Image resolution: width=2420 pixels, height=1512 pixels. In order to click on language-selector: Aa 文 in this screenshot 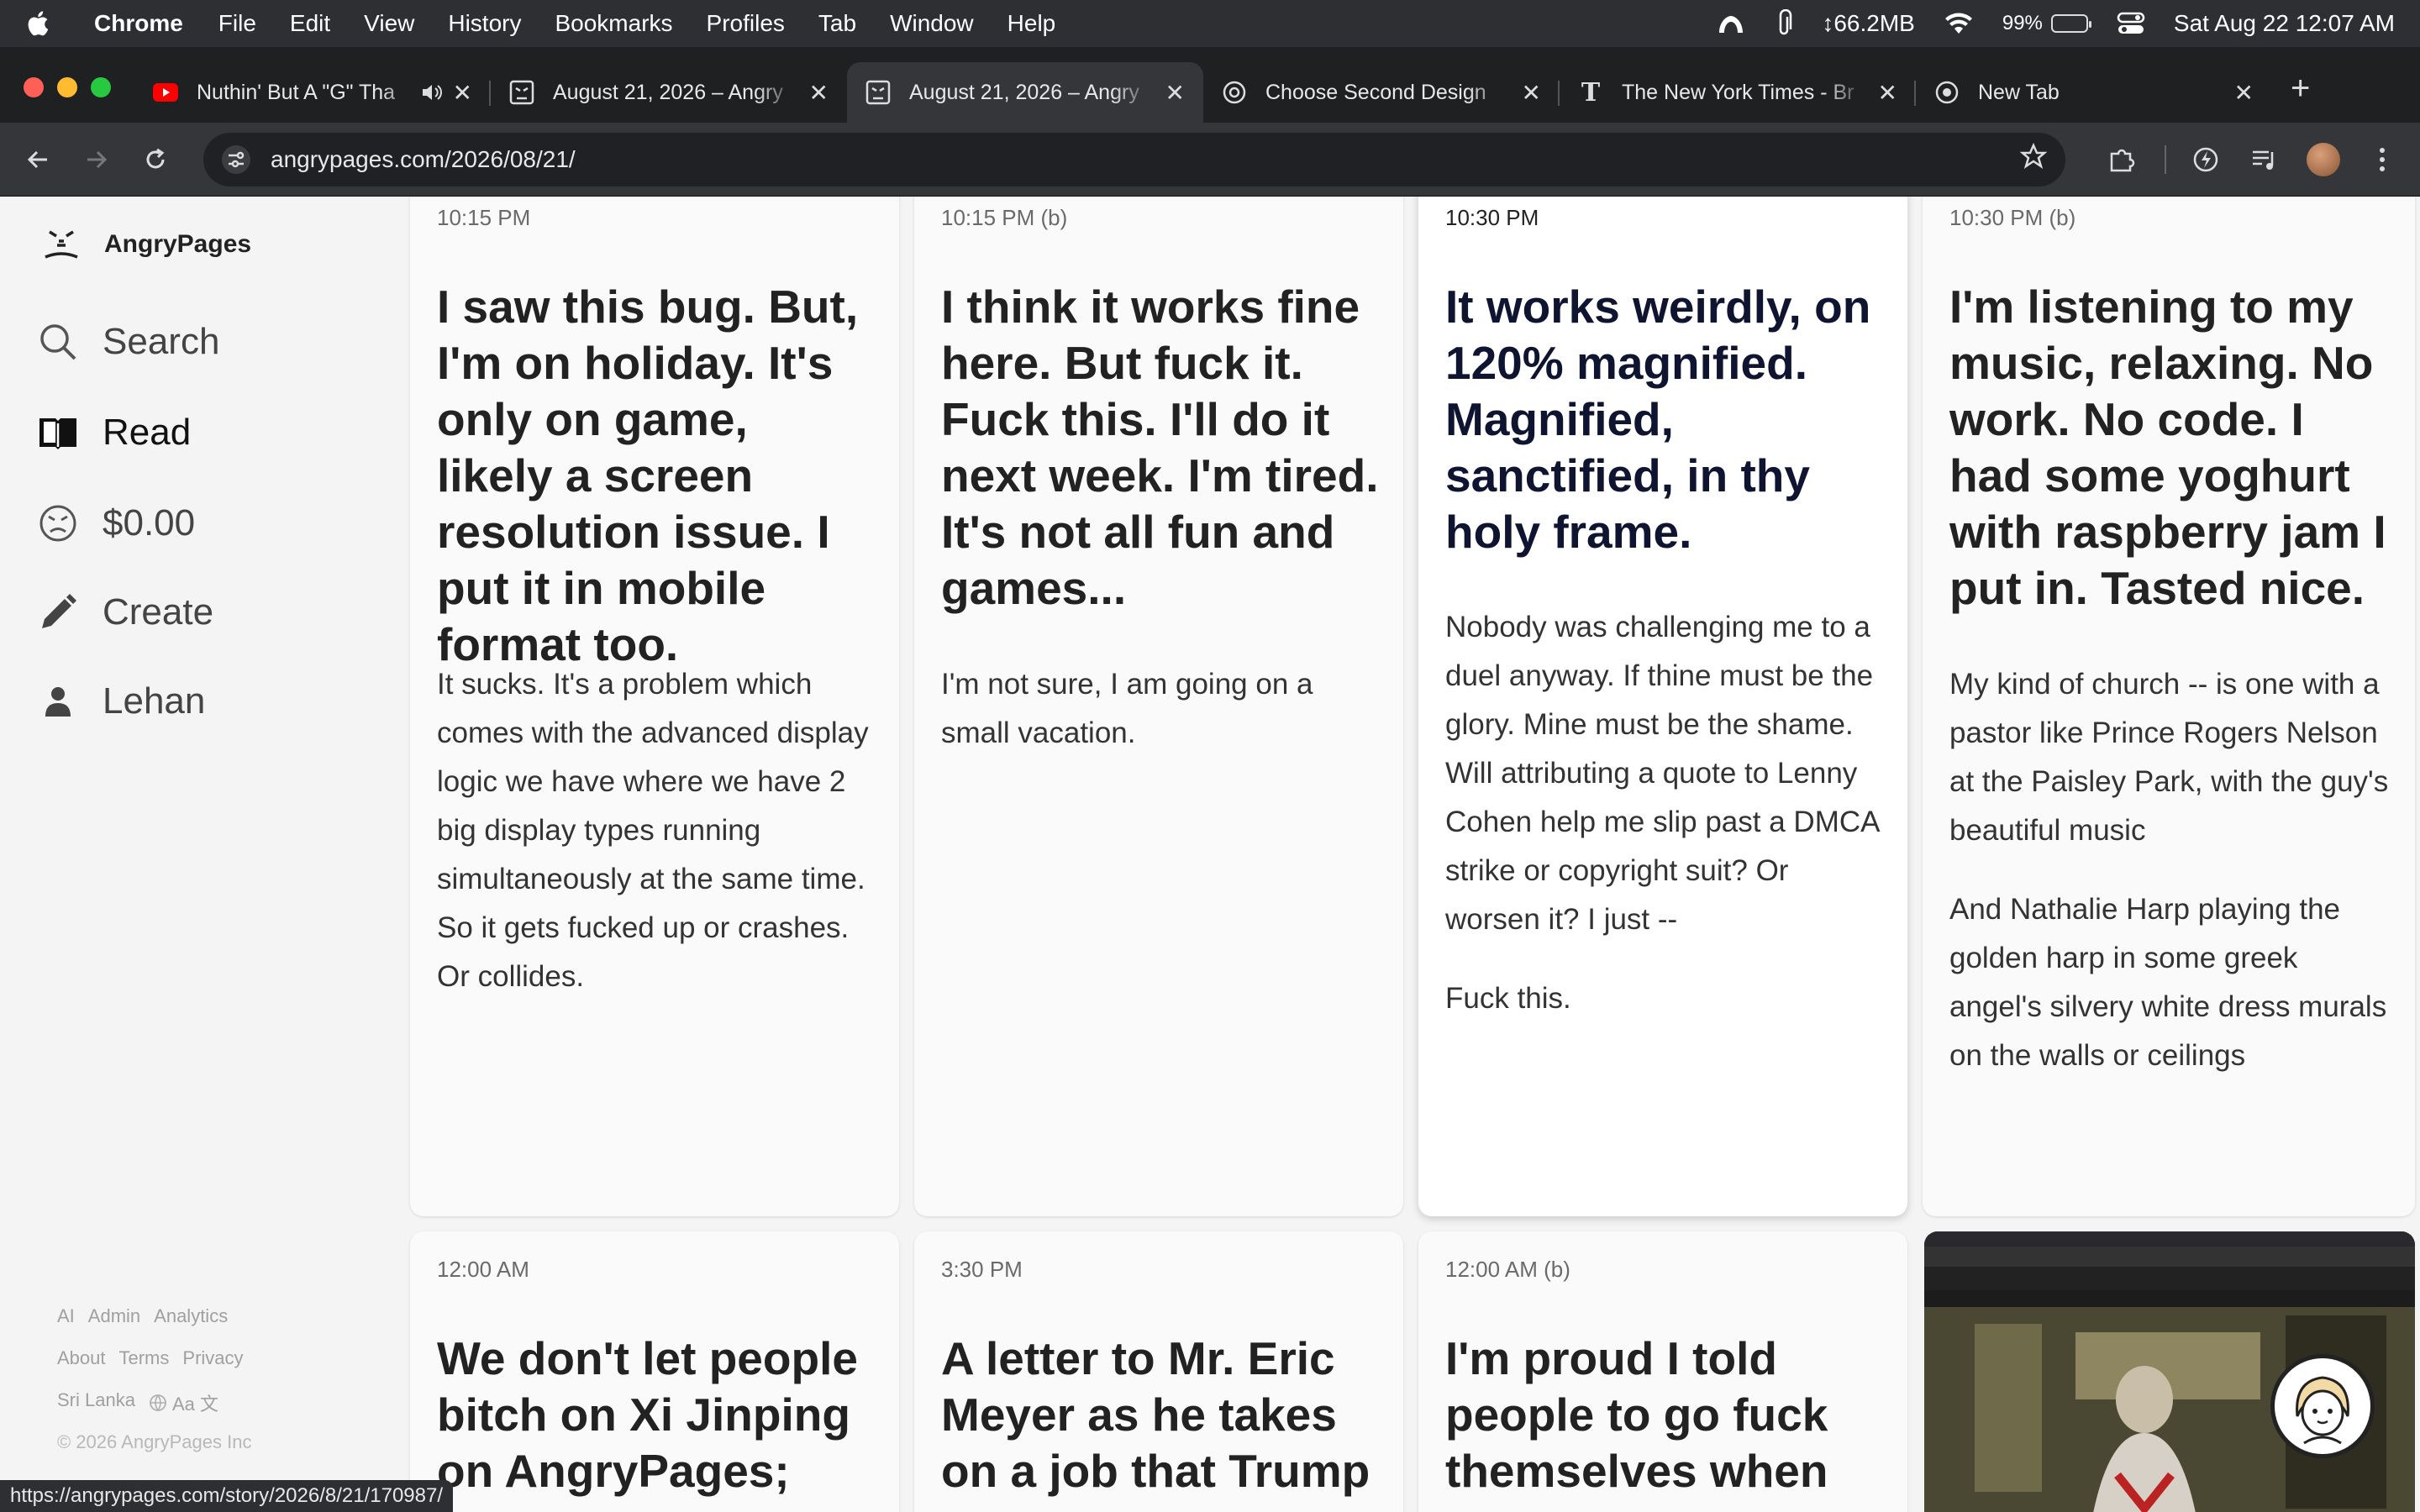, I will do `click(183, 1402)`.